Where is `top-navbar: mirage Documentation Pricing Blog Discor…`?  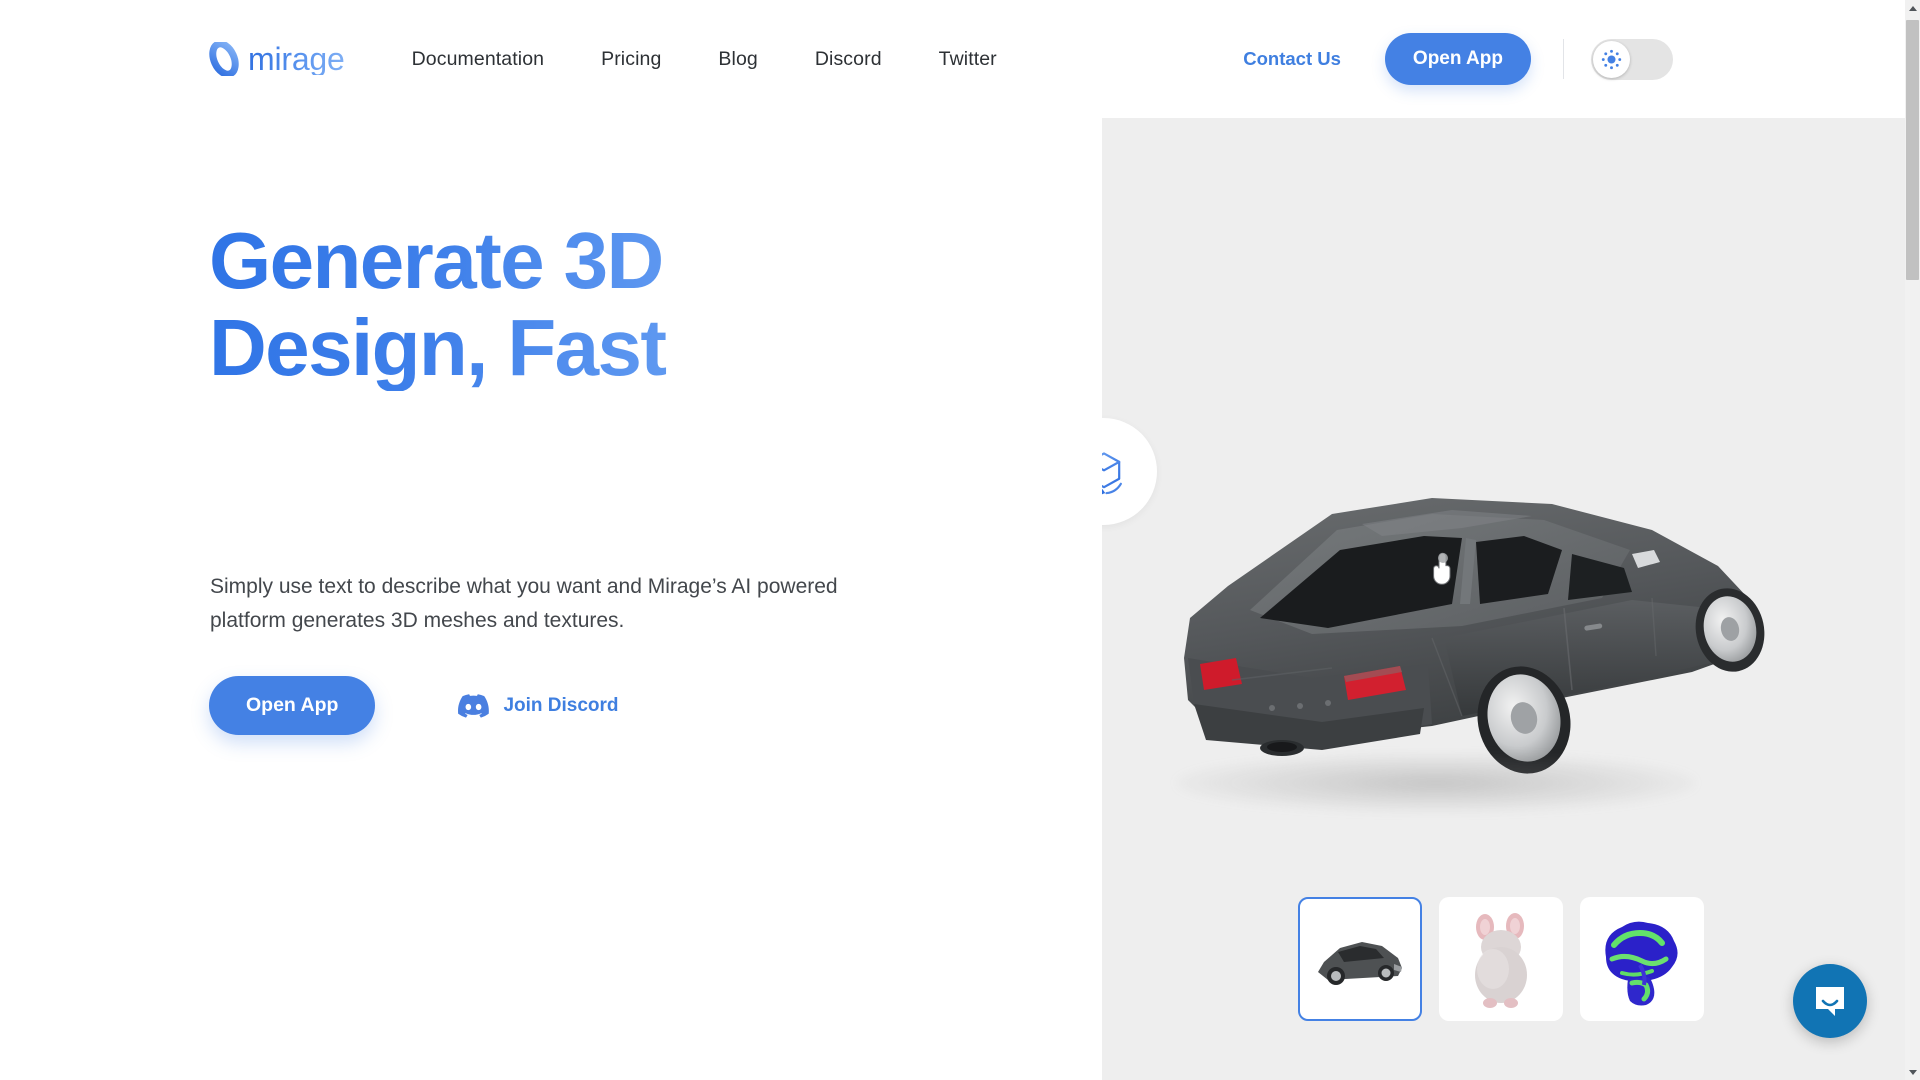
top-navbar: mirage Documentation Pricing Blog Discor… is located at coordinates (952, 59).